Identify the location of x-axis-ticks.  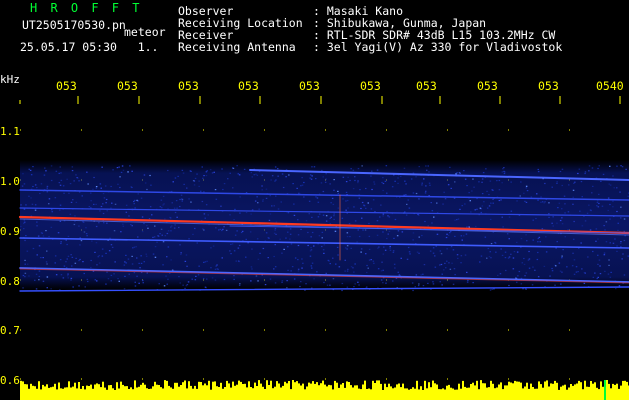
(320, 100).